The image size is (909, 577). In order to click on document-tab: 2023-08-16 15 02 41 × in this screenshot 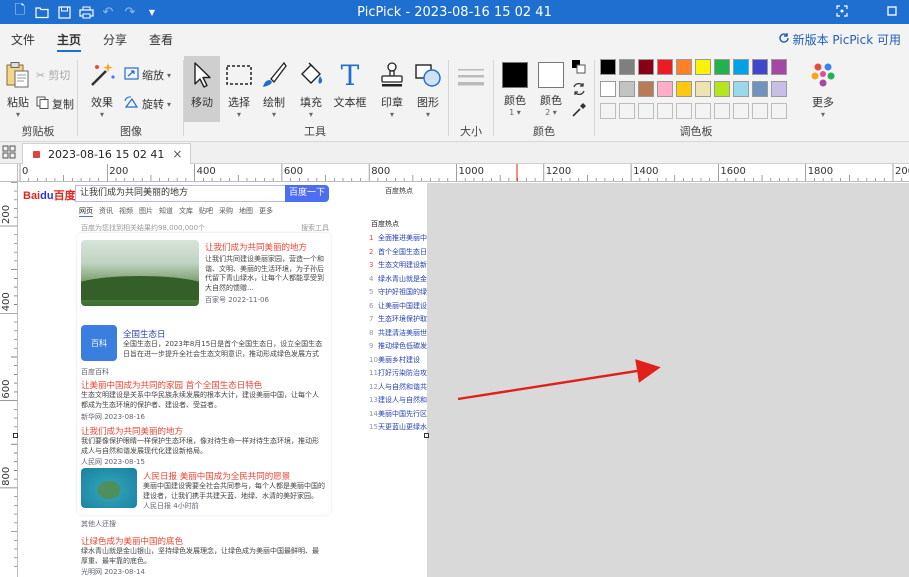, I will do `click(107, 153)`.